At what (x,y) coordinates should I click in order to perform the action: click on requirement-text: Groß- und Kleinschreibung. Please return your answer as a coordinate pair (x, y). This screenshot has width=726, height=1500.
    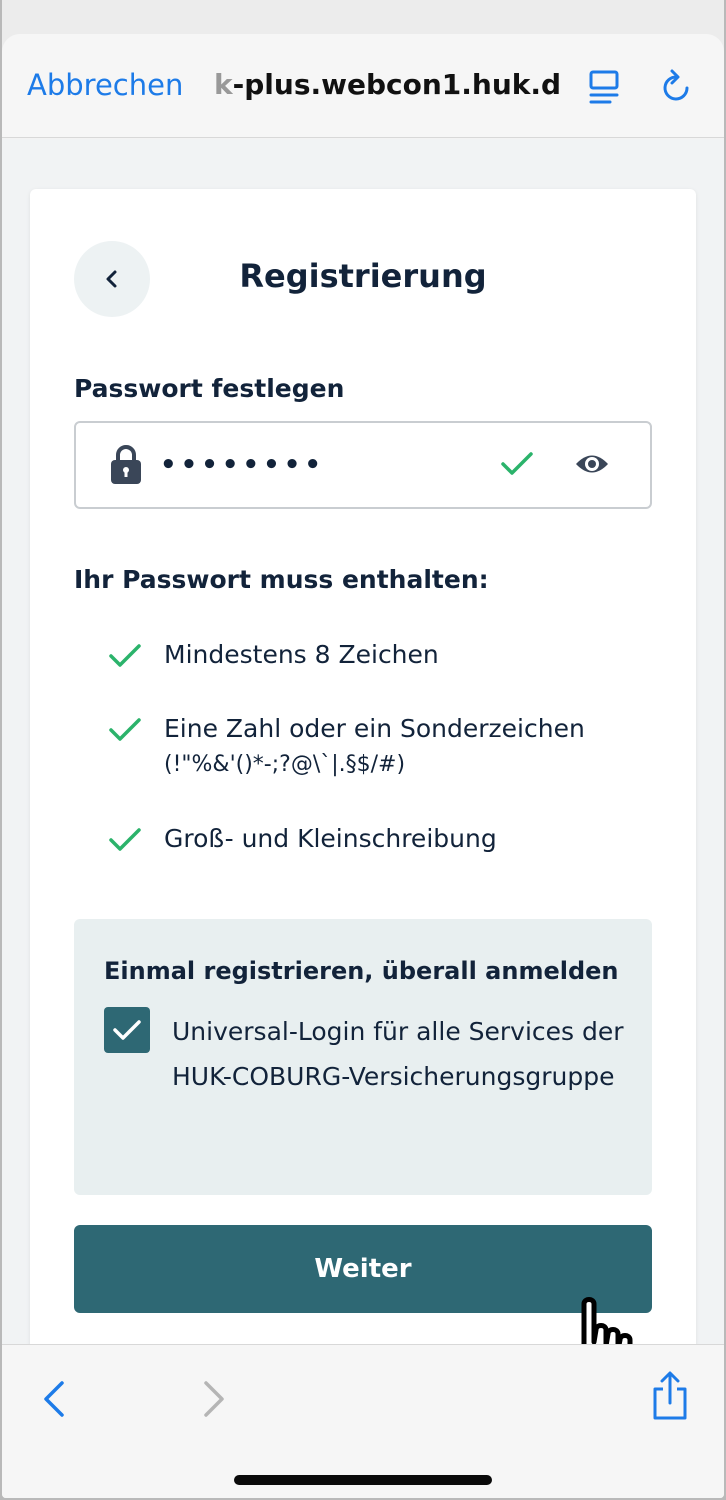
    Looking at the image, I should click on (330, 838).